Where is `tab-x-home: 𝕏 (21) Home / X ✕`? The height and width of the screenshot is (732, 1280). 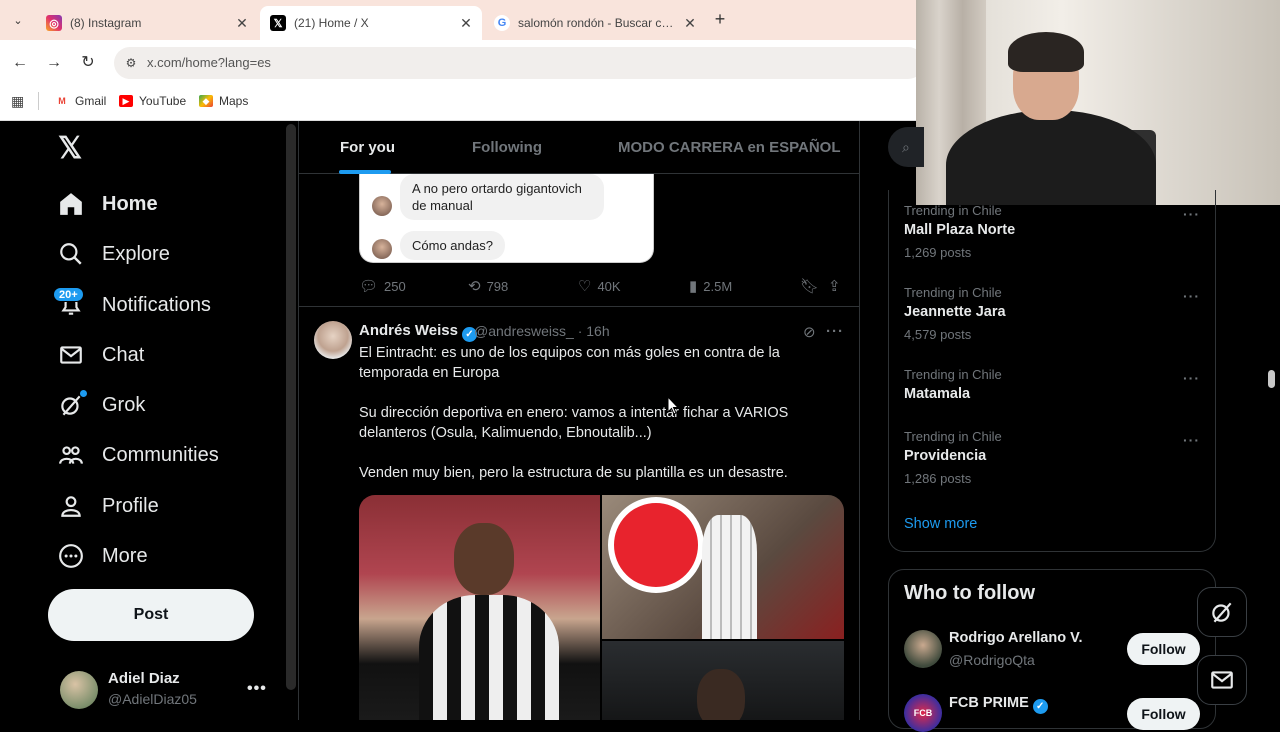
tab-x-home: 𝕏 (21) Home / X ✕ is located at coordinates (371, 23).